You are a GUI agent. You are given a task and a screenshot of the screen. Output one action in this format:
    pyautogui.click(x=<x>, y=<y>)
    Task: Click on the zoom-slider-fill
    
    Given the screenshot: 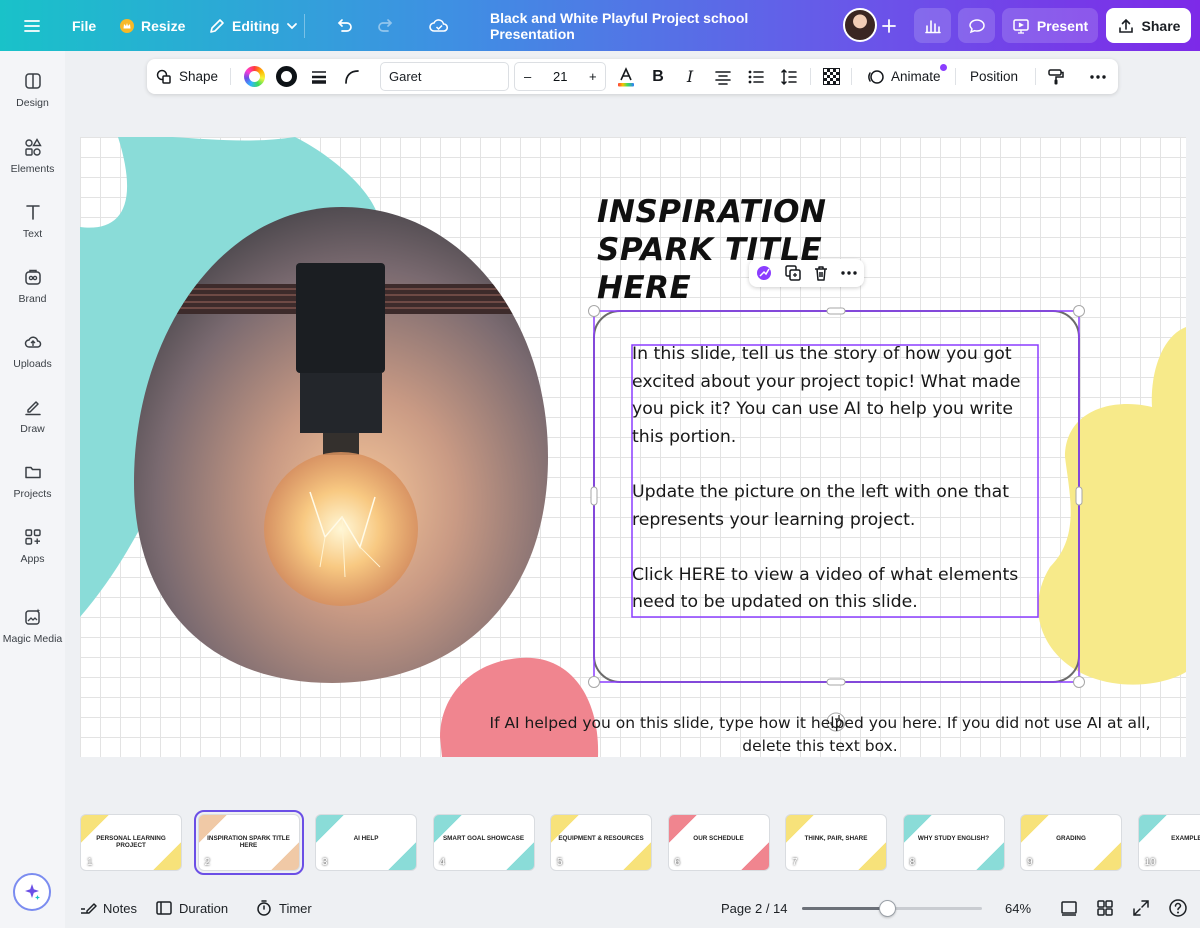 What is the action you would take?
    pyautogui.click(x=844, y=908)
    